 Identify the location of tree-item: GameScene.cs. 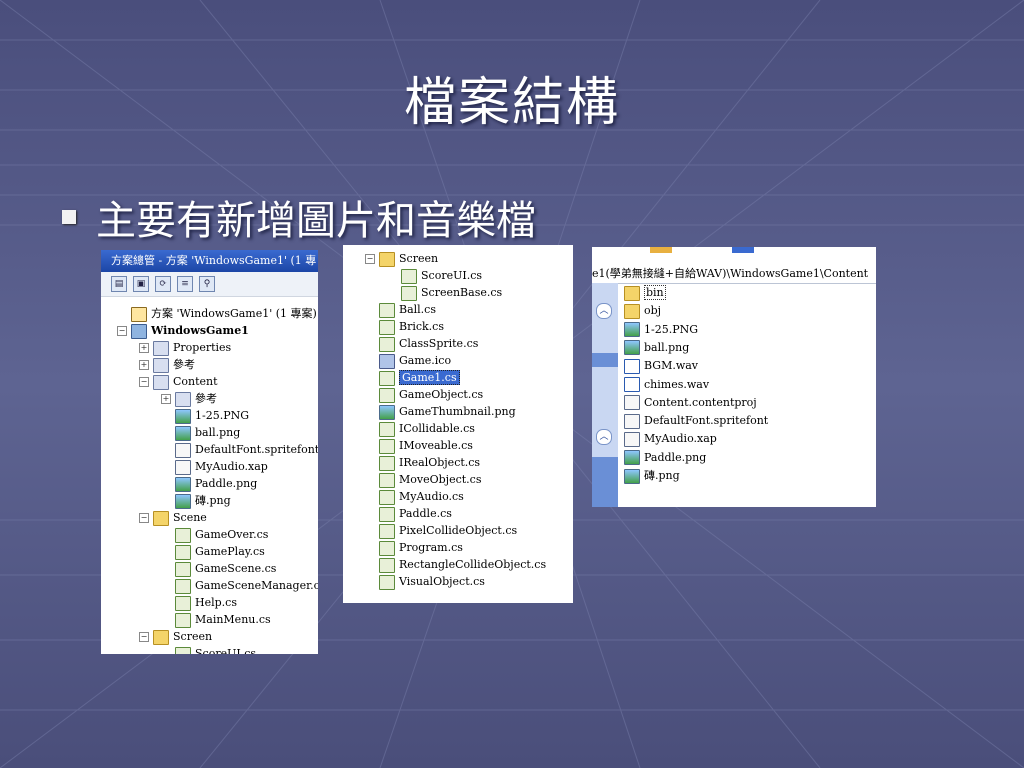
(218, 569).